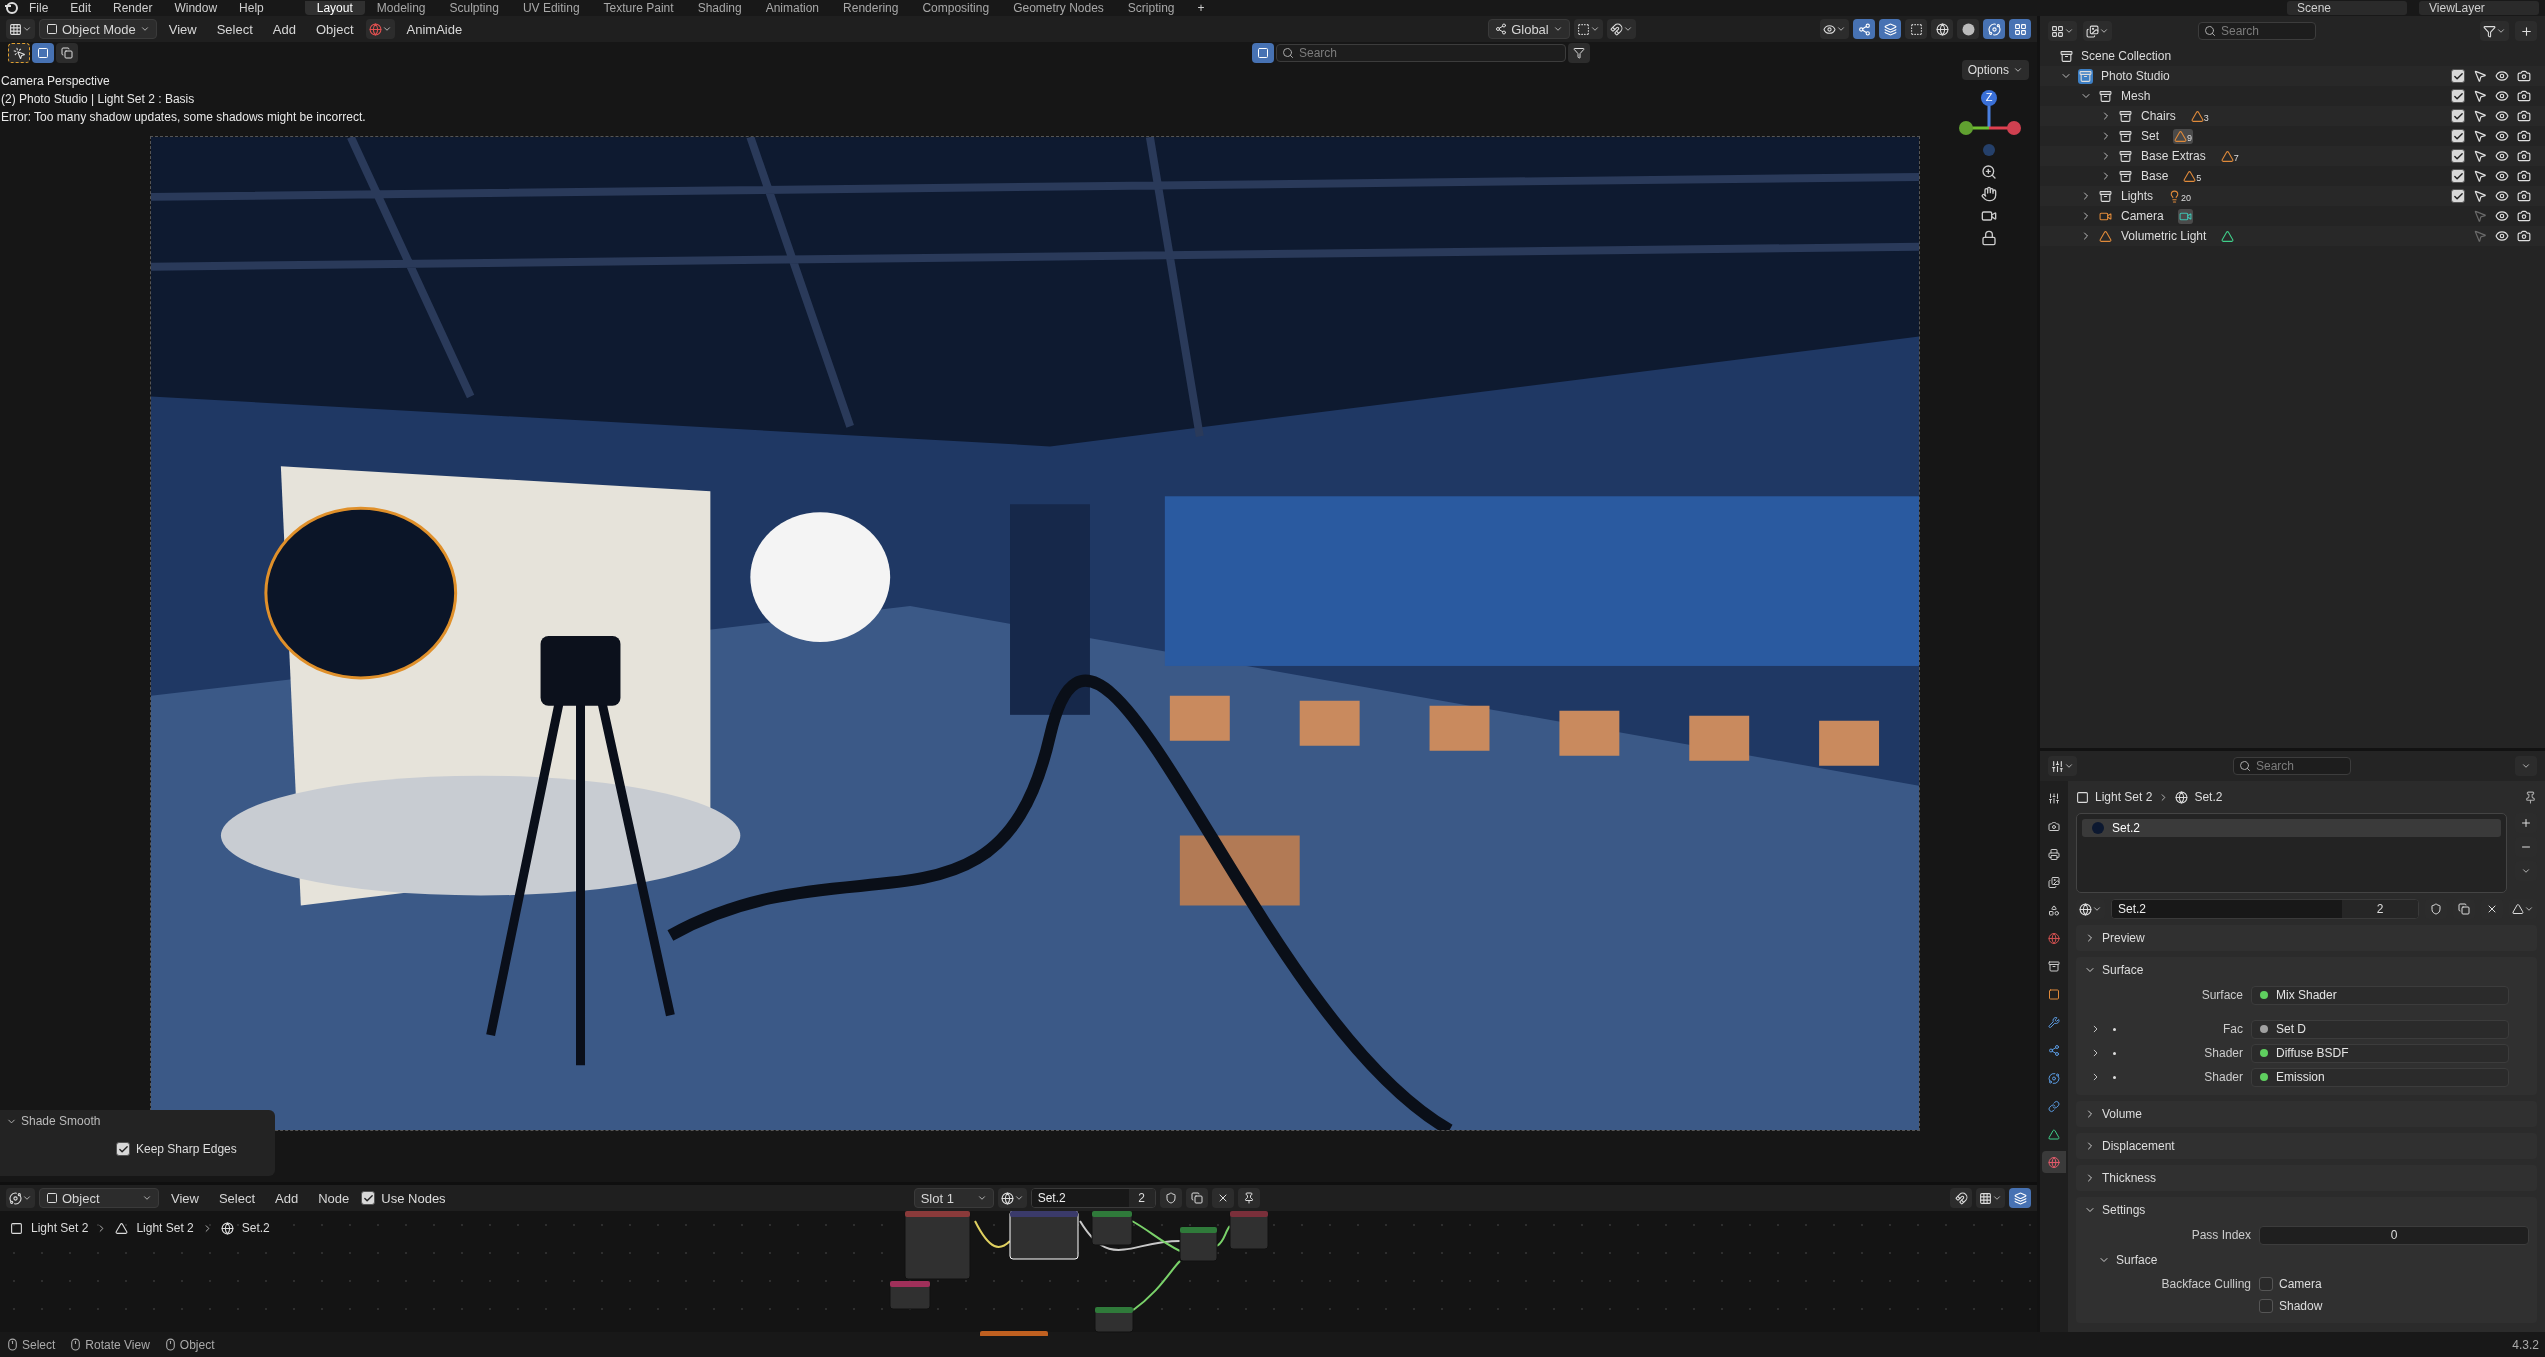 Image resolution: width=2545 pixels, height=1357 pixels. I want to click on solid-shading-button, so click(1968, 29).